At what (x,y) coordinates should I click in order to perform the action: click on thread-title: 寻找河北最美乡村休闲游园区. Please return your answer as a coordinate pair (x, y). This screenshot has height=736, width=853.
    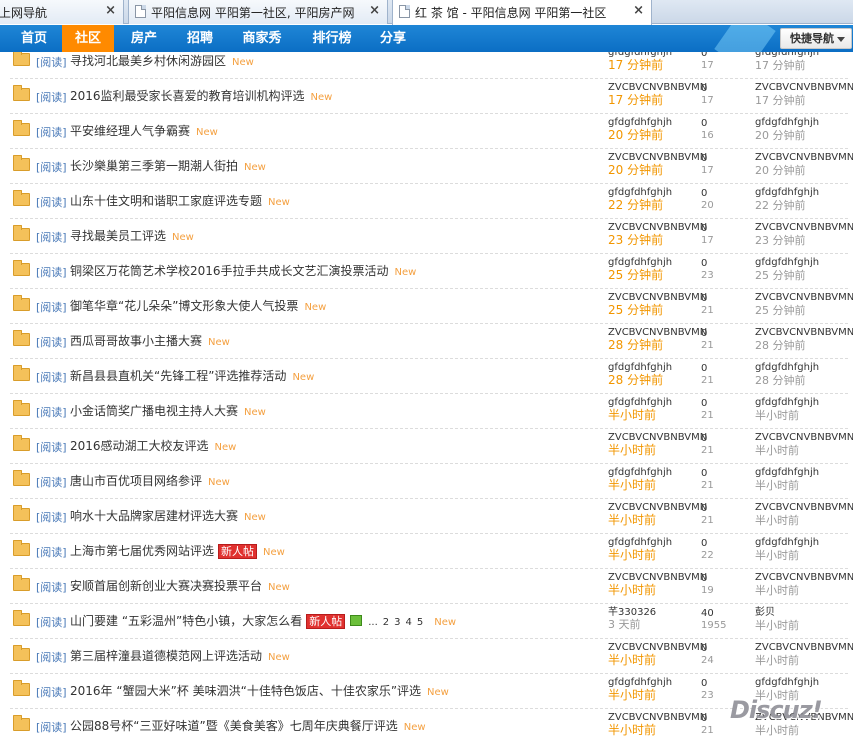
    Looking at the image, I should click on (148, 61).